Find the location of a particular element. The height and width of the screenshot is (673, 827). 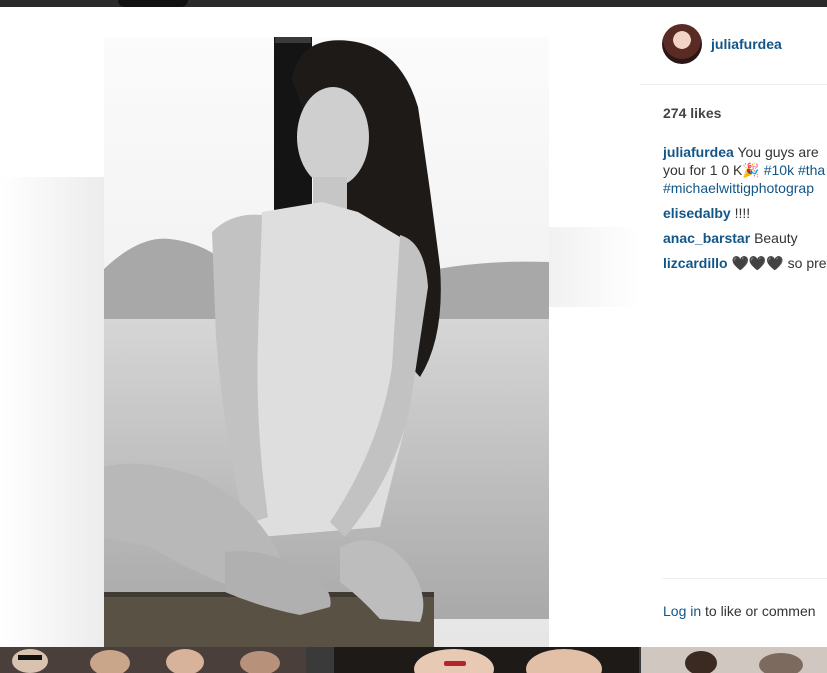

comment-text: !!!! is located at coordinates (742, 213).